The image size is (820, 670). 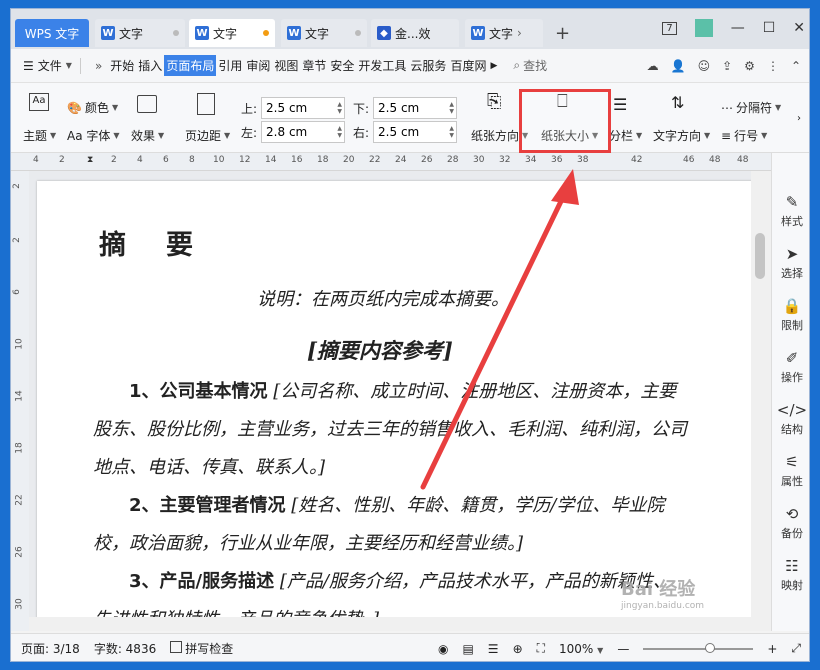 I want to click on actions-button: ✐ 操作, so click(x=790, y=367).